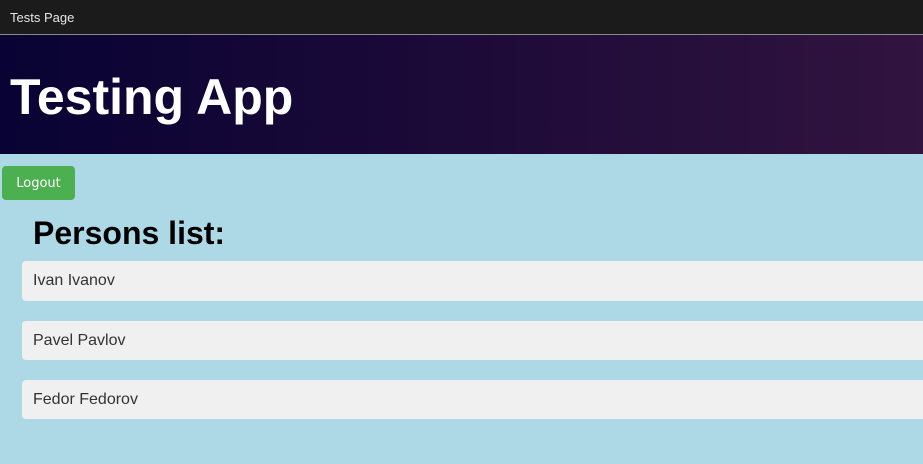  Describe the element at coordinates (472, 399) in the screenshot. I see `list-item: Fedor Fedorov` at that location.